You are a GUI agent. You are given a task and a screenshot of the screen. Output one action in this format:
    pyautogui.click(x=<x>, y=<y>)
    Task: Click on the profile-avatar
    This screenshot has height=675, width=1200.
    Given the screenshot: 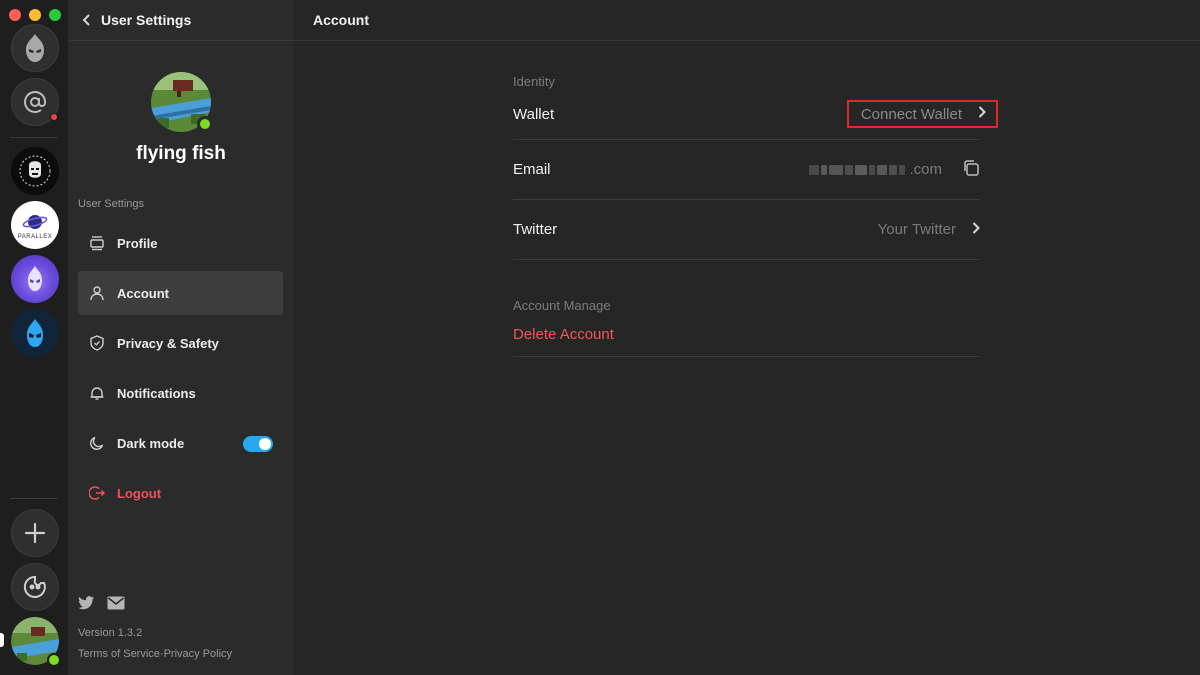 What is the action you would take?
    pyautogui.click(x=182, y=102)
    